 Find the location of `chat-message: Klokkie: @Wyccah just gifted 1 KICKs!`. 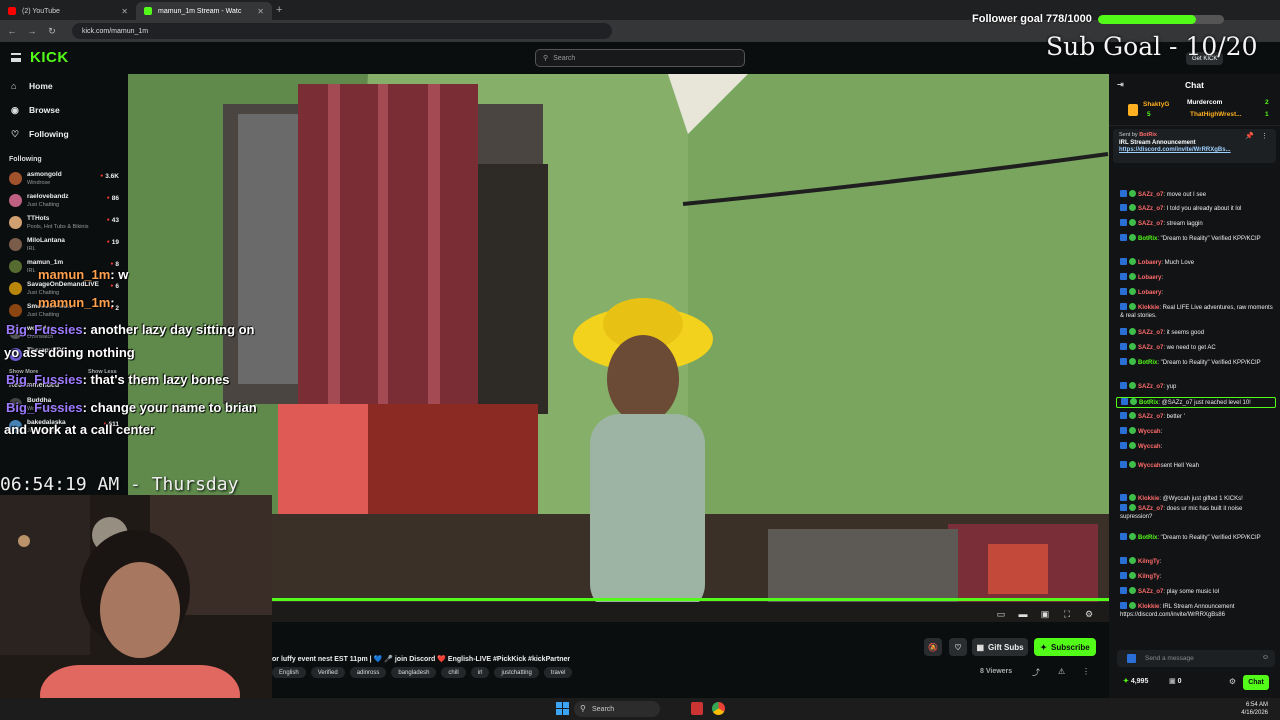

chat-message: Klokkie: @Wyccah just gifted 1 KICKs! is located at coordinates (1198, 498).